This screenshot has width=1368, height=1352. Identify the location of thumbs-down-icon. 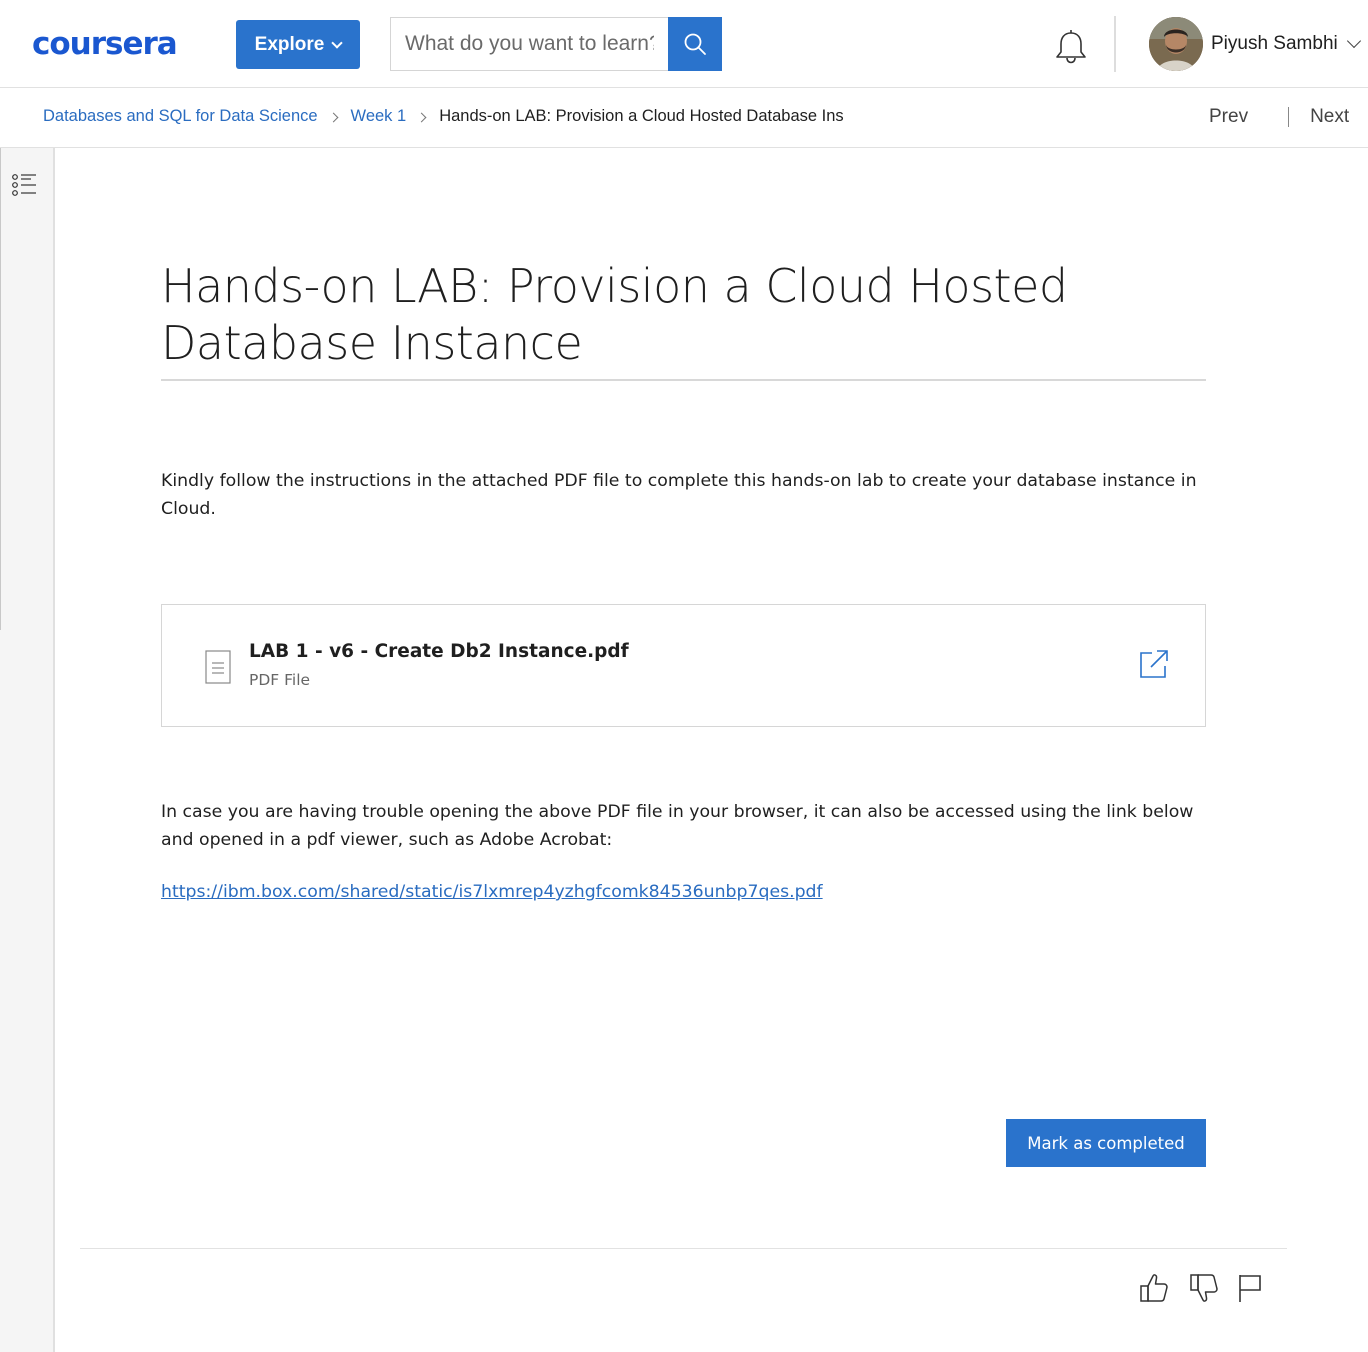
(1204, 1288).